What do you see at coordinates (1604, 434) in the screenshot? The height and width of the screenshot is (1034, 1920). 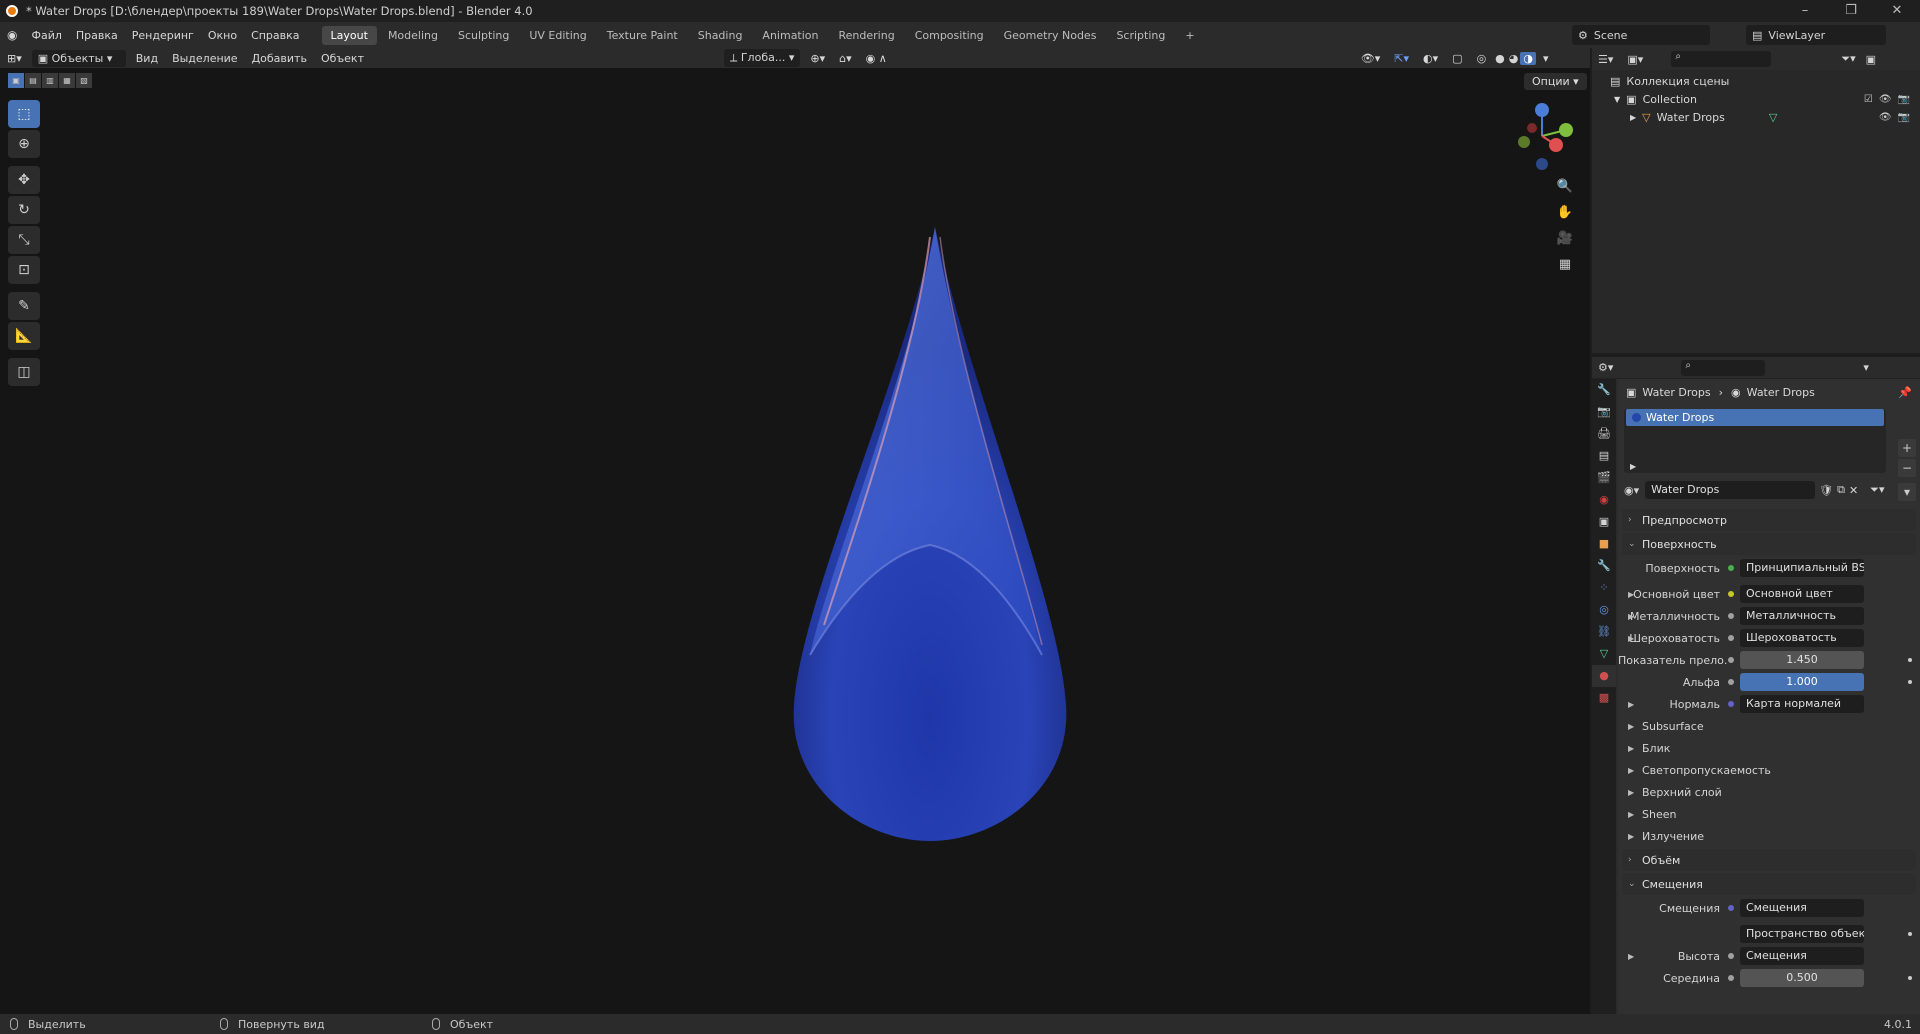 I see `output-tab-icon: 🖨` at bounding box center [1604, 434].